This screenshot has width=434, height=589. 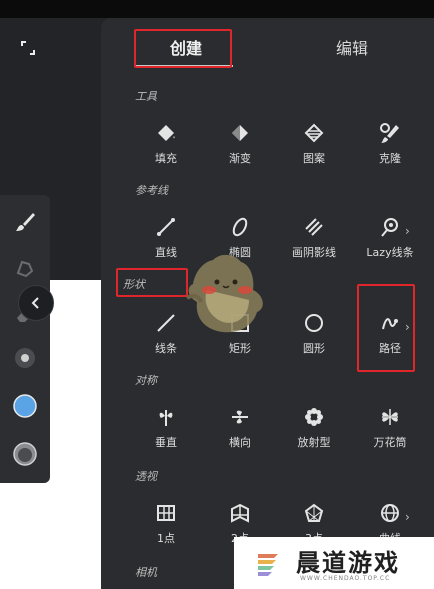 What do you see at coordinates (240, 227) in the screenshot?
I see `ellipse-guide-icon` at bounding box center [240, 227].